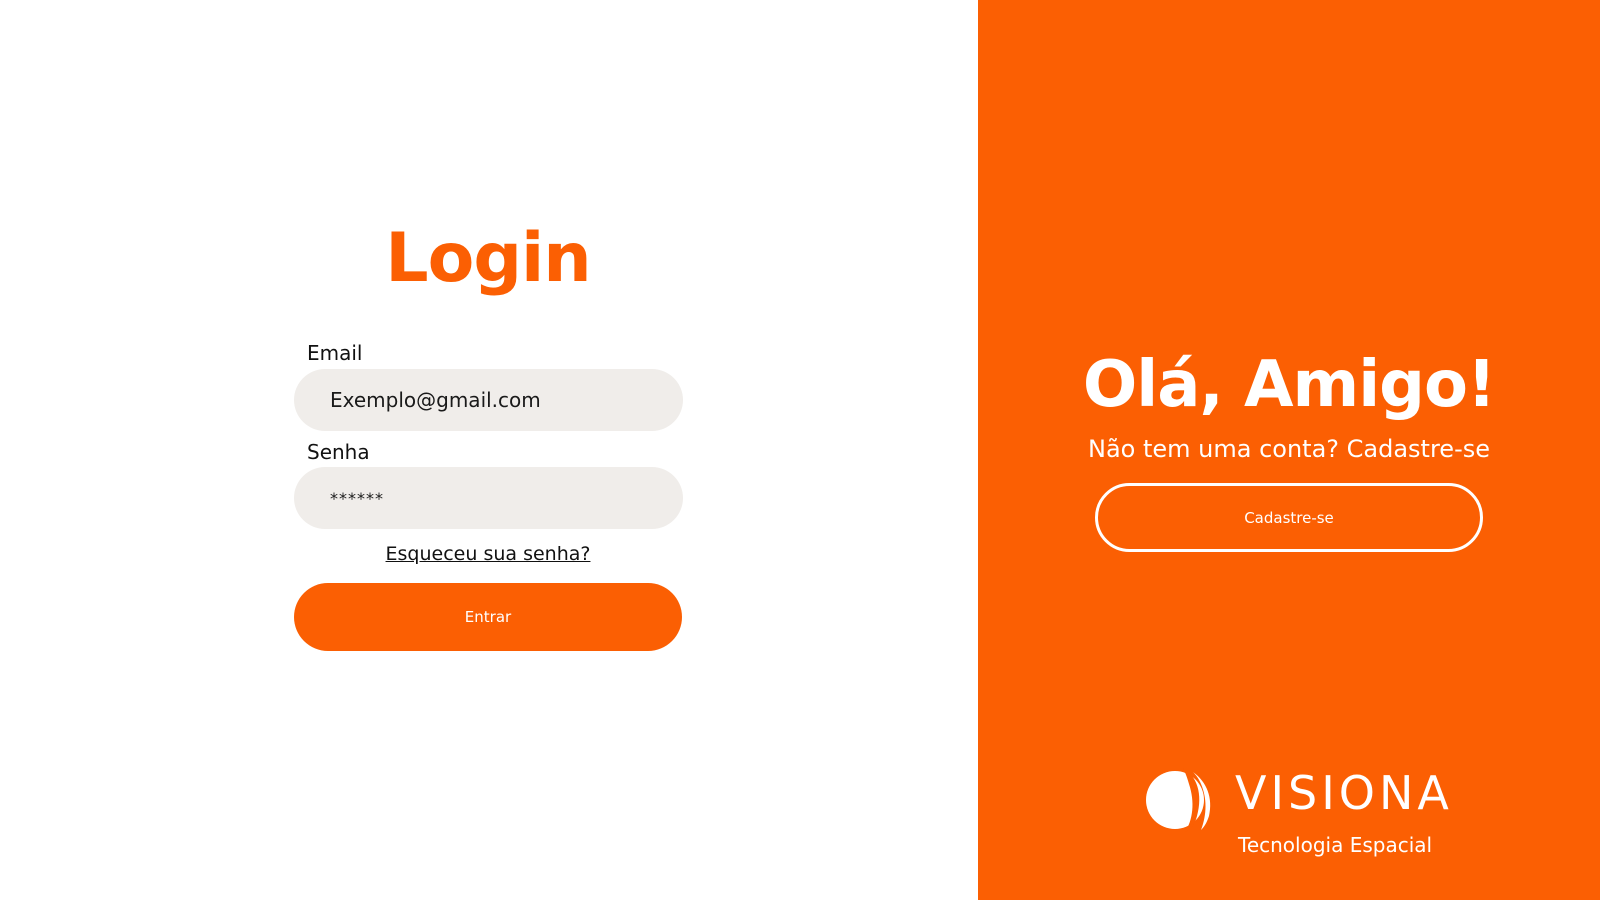 This screenshot has height=900, width=1600. Describe the element at coordinates (338, 452) in the screenshot. I see `password-label: Senha` at that location.